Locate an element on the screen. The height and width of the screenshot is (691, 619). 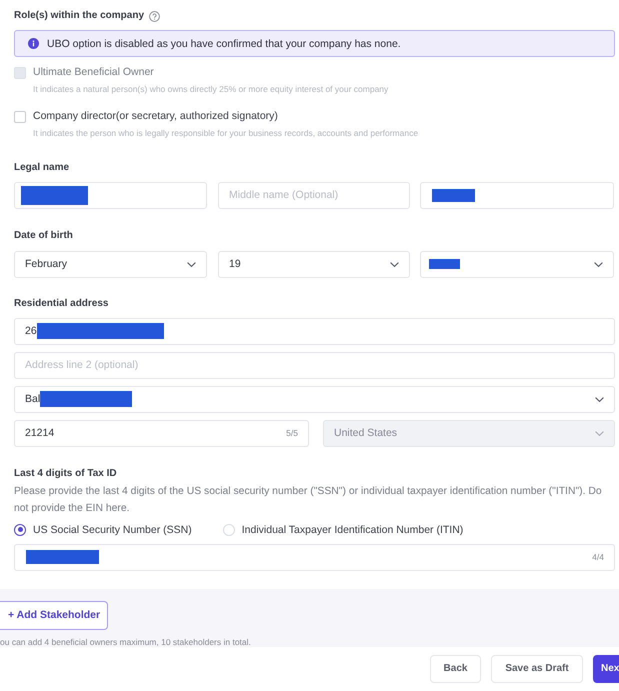
field-label: Residential address is located at coordinates (62, 303).